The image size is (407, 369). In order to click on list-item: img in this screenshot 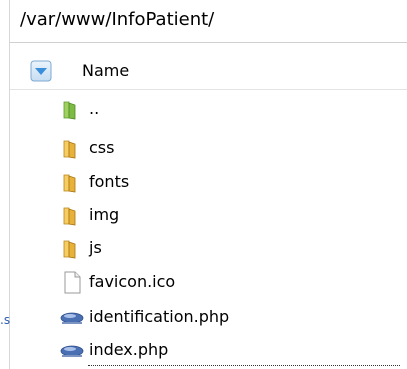, I will do `click(89, 215)`.